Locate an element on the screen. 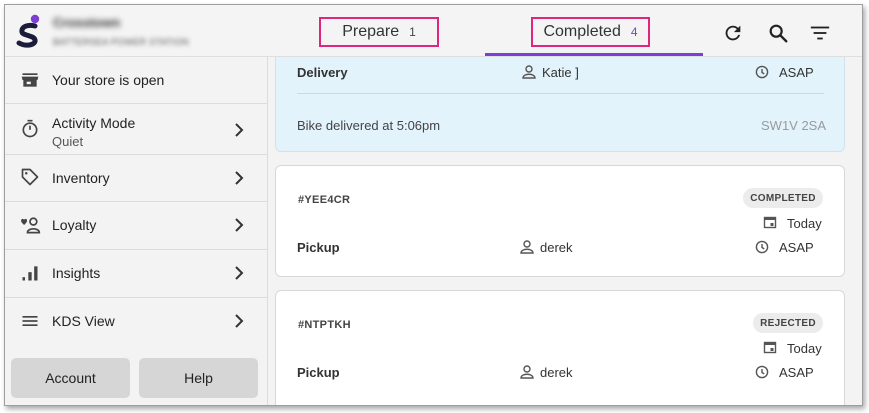 This screenshot has width=869, height=413. order-customer: Katie ] is located at coordinates (560, 72).